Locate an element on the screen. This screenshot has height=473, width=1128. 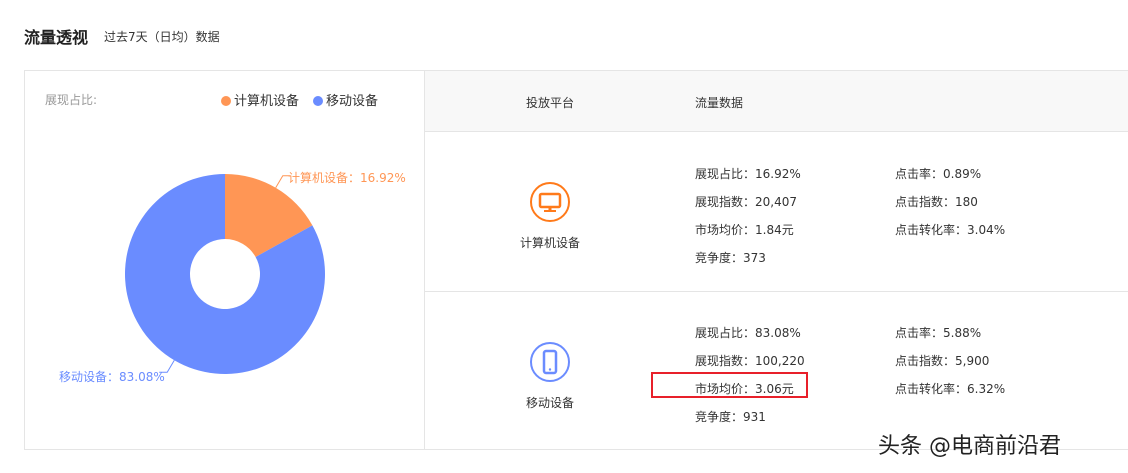
stat: 市场均价：1.84元 is located at coordinates (744, 230).